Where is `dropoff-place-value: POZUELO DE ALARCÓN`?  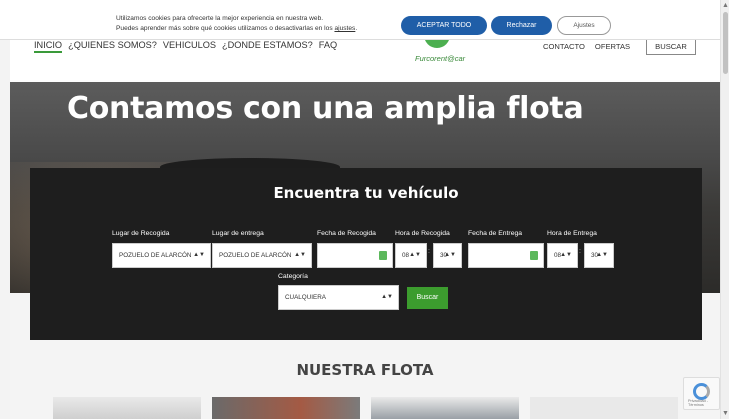
dropoff-place-value: POZUELO DE ALARCÓN is located at coordinates (255, 255).